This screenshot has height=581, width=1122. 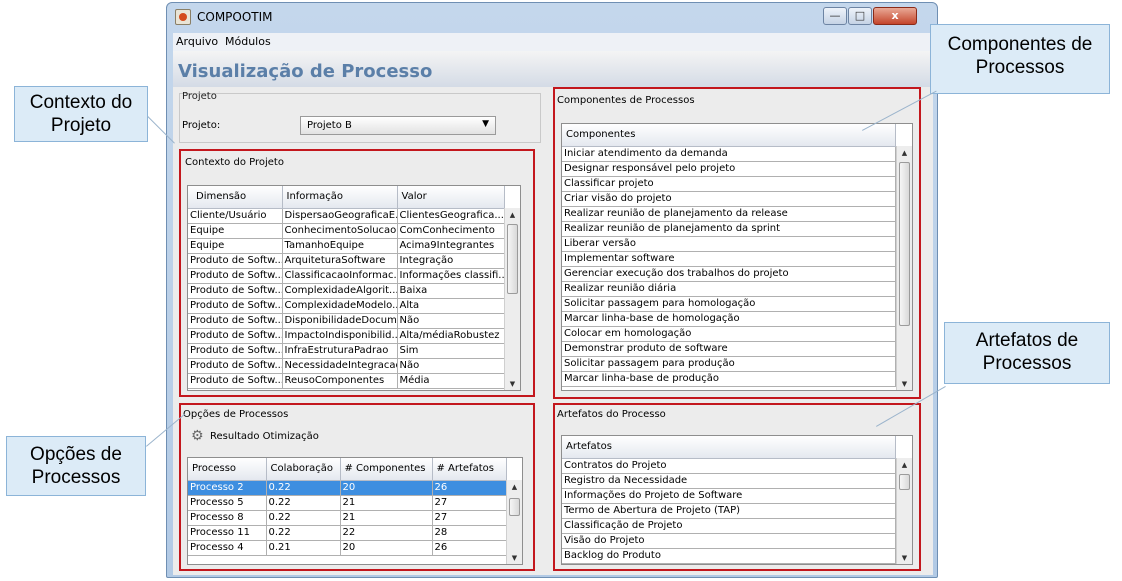 I want to click on list-item: Termo de Abertura de Projeto (TAP), so click(x=729, y=511).